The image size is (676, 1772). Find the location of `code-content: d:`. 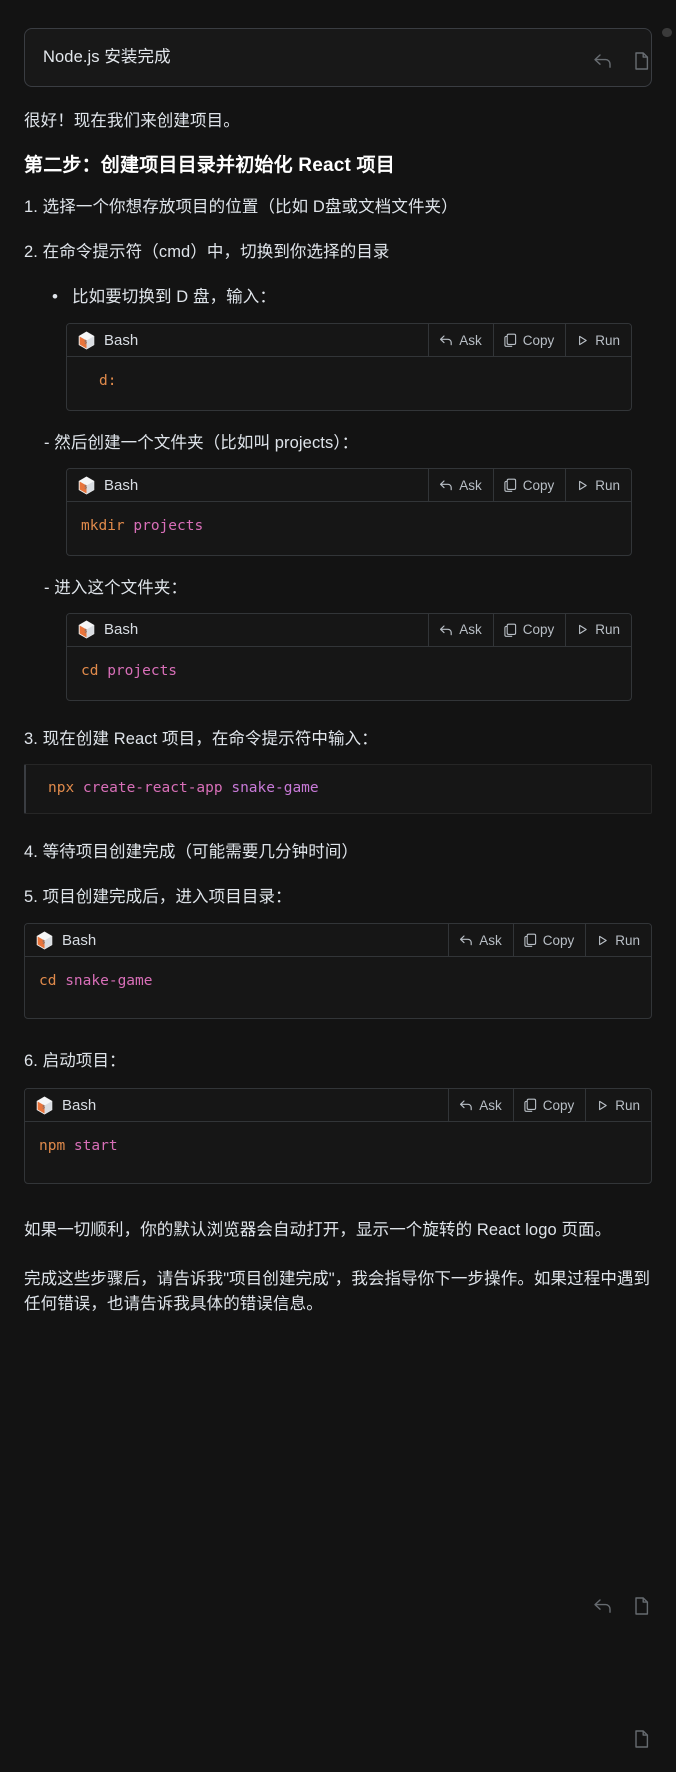

code-content: d: is located at coordinates (349, 383).